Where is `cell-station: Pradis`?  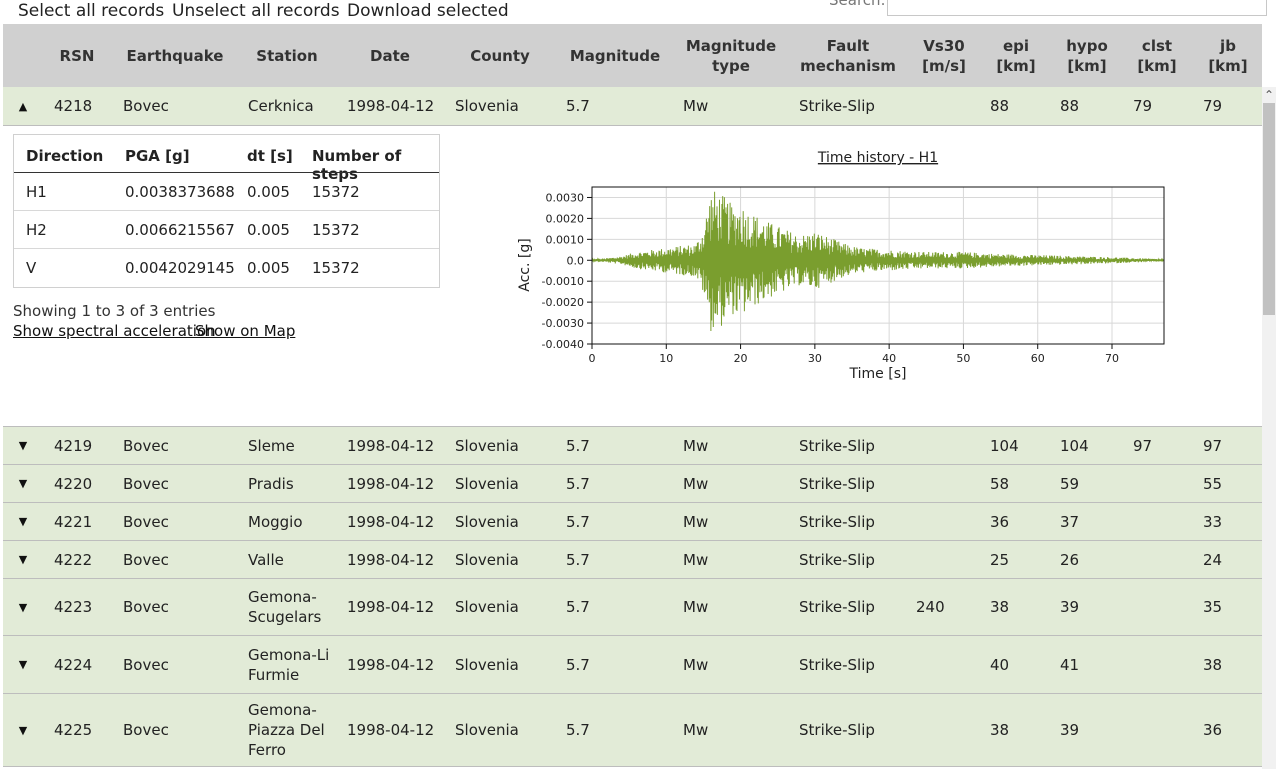 cell-station: Pradis is located at coordinates (271, 483).